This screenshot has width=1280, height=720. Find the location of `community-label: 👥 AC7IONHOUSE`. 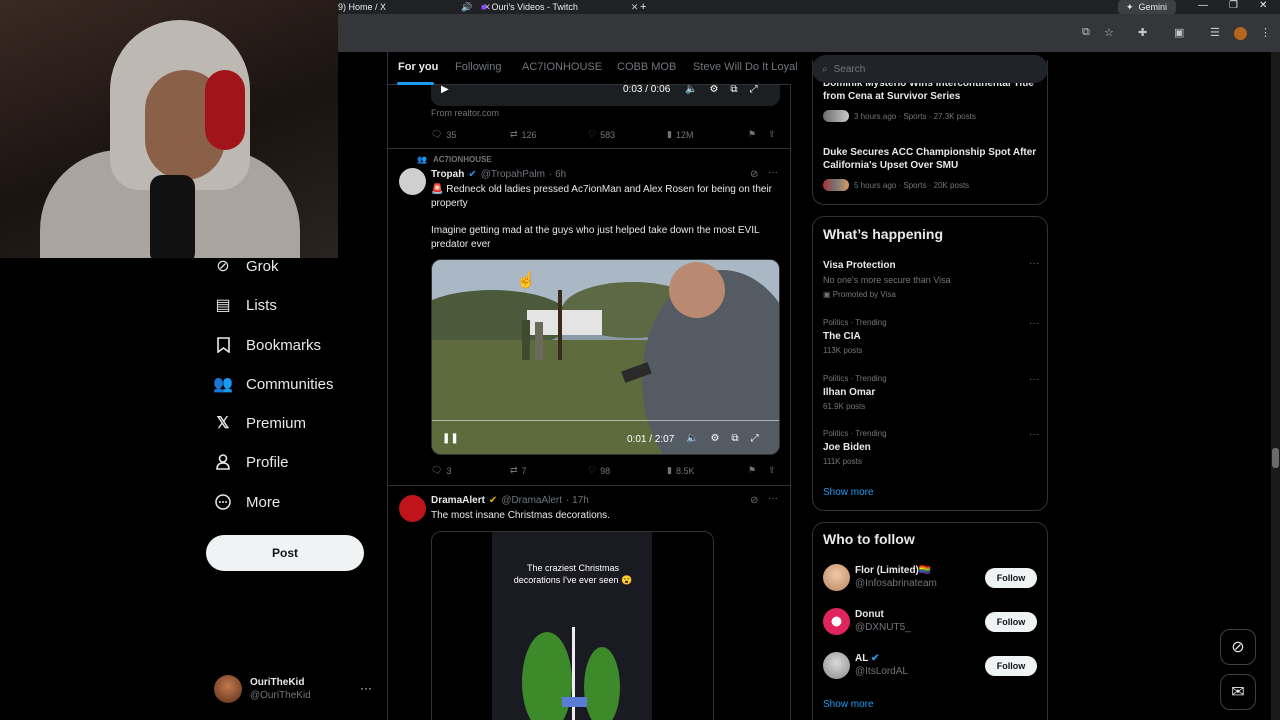

community-label: 👥 AC7IONHOUSE is located at coordinates (454, 159).